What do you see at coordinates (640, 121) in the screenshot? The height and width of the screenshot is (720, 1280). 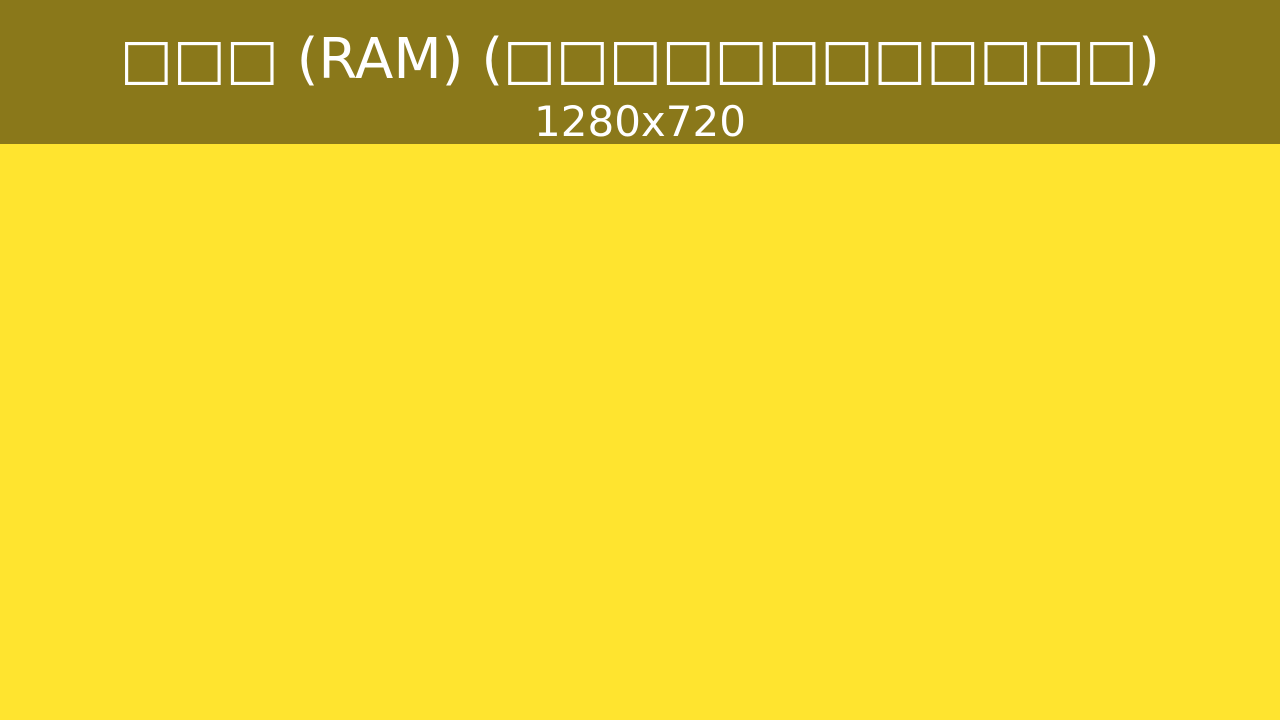 I see `resolution-label: 1280x720` at bounding box center [640, 121].